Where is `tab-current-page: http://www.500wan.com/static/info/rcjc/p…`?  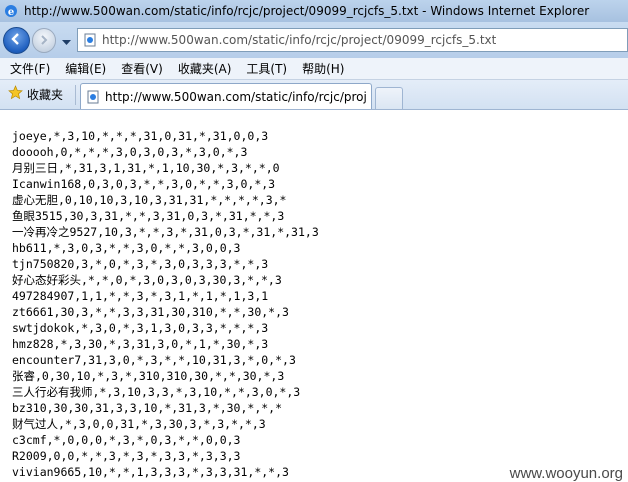
tab-current-page: http://www.500wan.com/static/info/rcjc/p… is located at coordinates (226, 96).